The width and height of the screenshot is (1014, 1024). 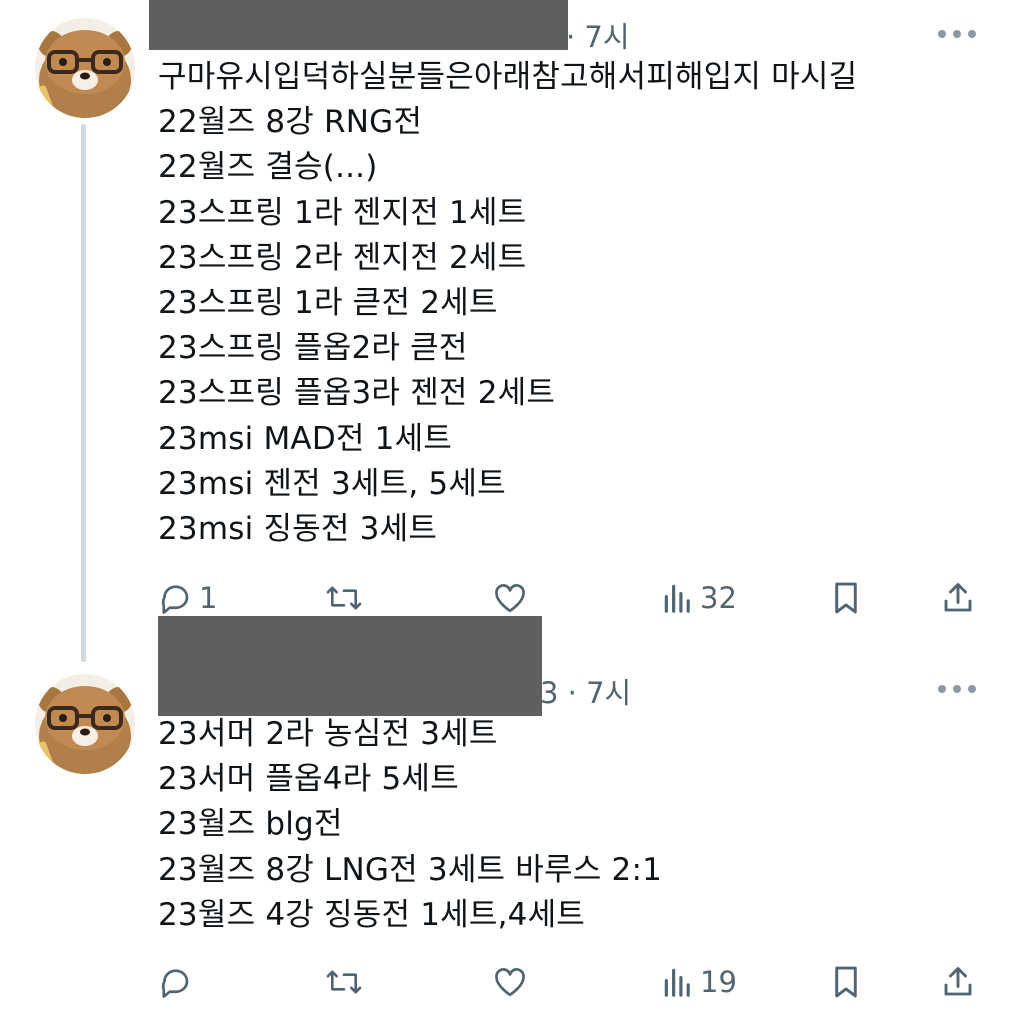 I want to click on tweet-line: 23스프링 1라 젠지전 1세트, so click(x=342, y=212).